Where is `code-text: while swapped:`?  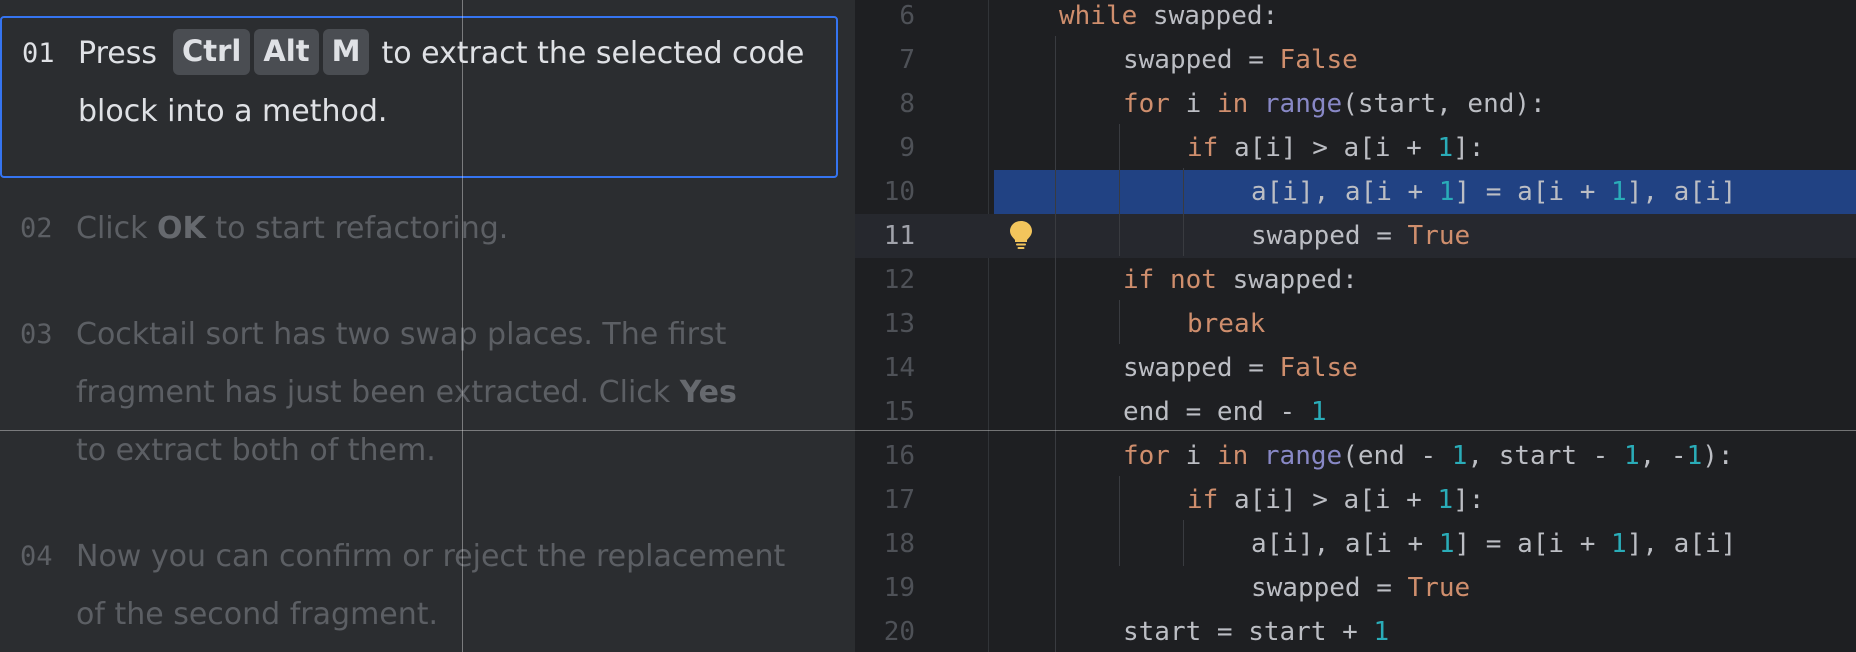 code-text: while swapped: is located at coordinates (1168, 19).